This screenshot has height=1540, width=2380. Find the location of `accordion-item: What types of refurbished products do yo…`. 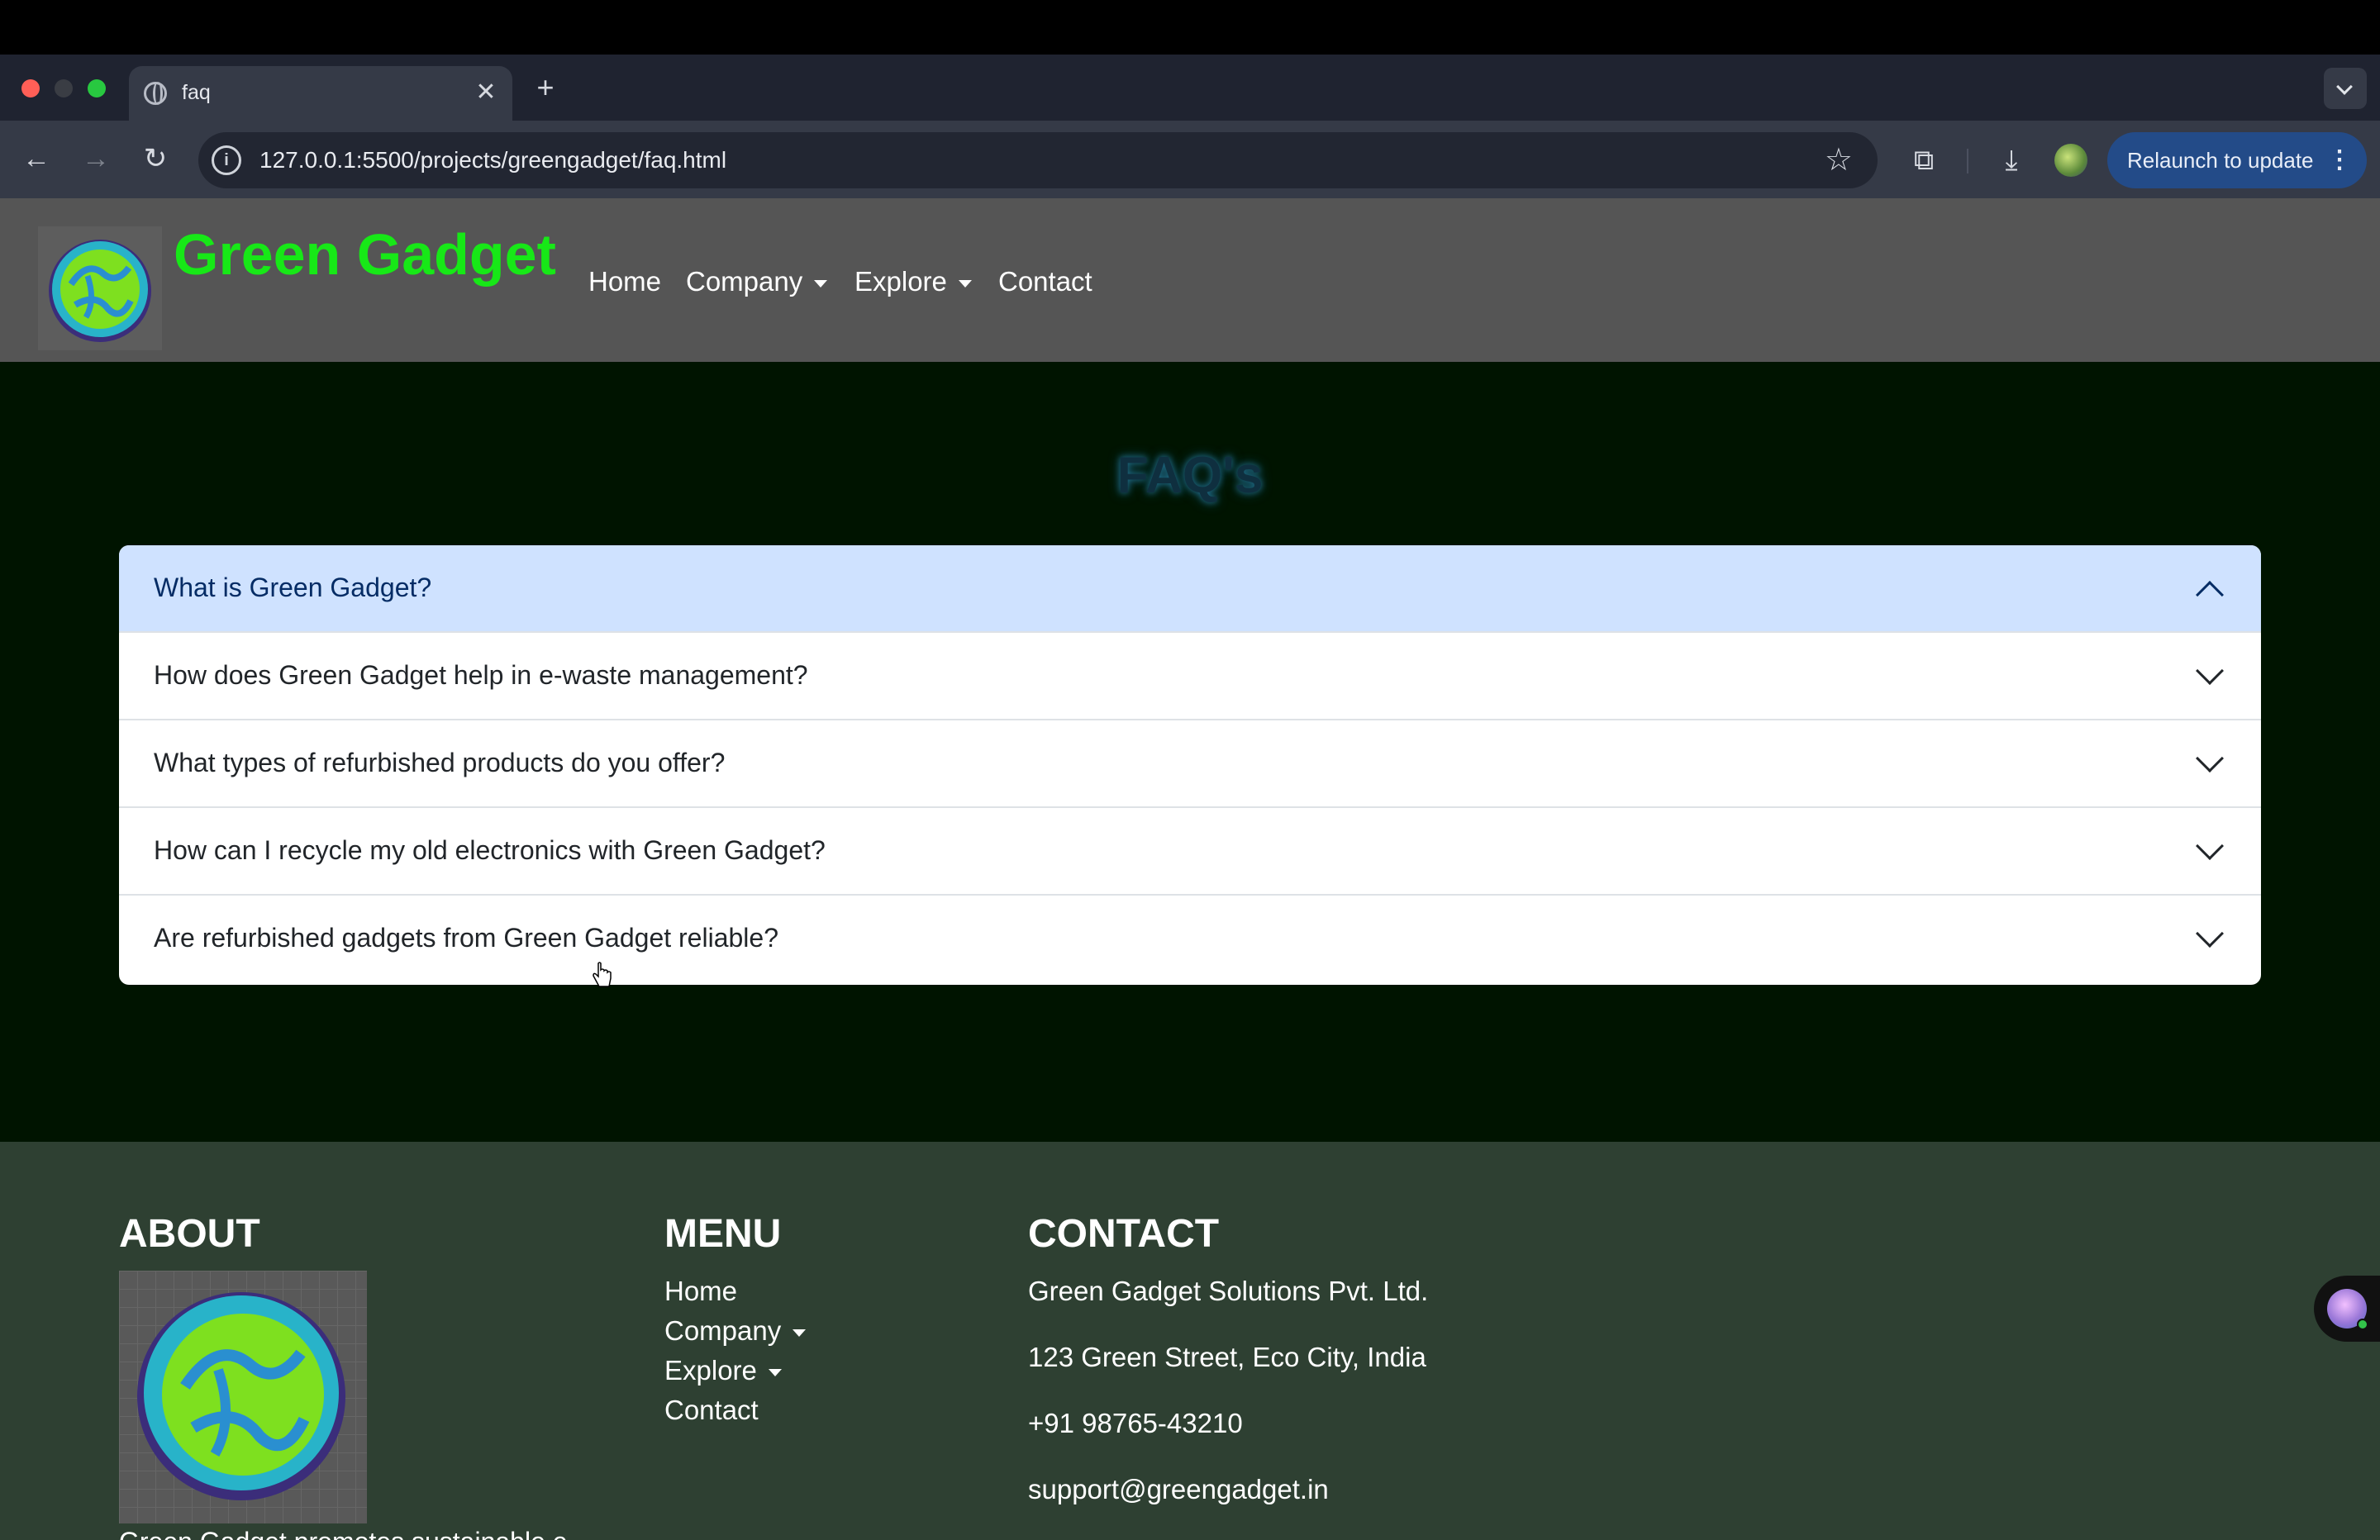

accordion-item: What types of refurbished products do yo… is located at coordinates (1190, 764).